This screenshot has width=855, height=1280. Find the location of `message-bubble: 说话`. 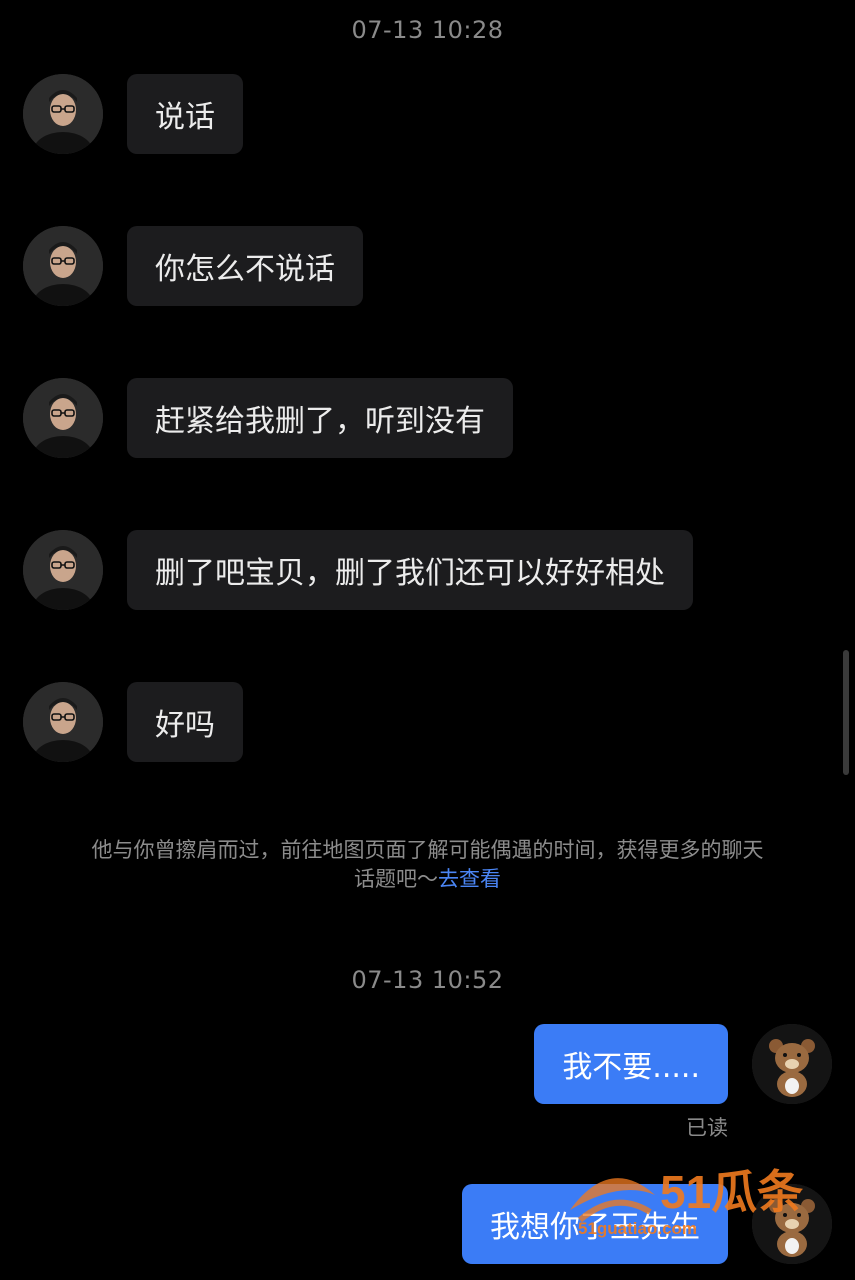

message-bubble: 说话 is located at coordinates (185, 114).